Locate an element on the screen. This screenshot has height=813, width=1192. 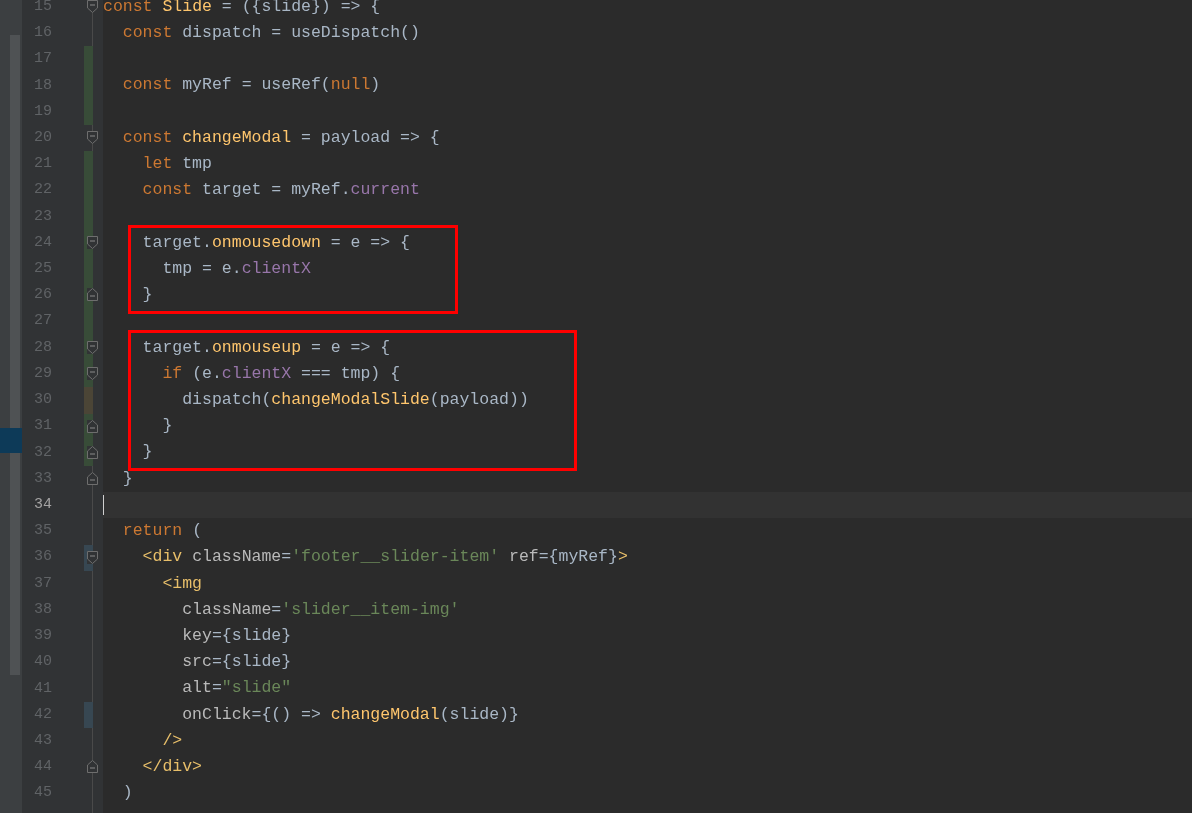
code-line: dispatch(changeModalSlide(payload)) is located at coordinates (355, 400).